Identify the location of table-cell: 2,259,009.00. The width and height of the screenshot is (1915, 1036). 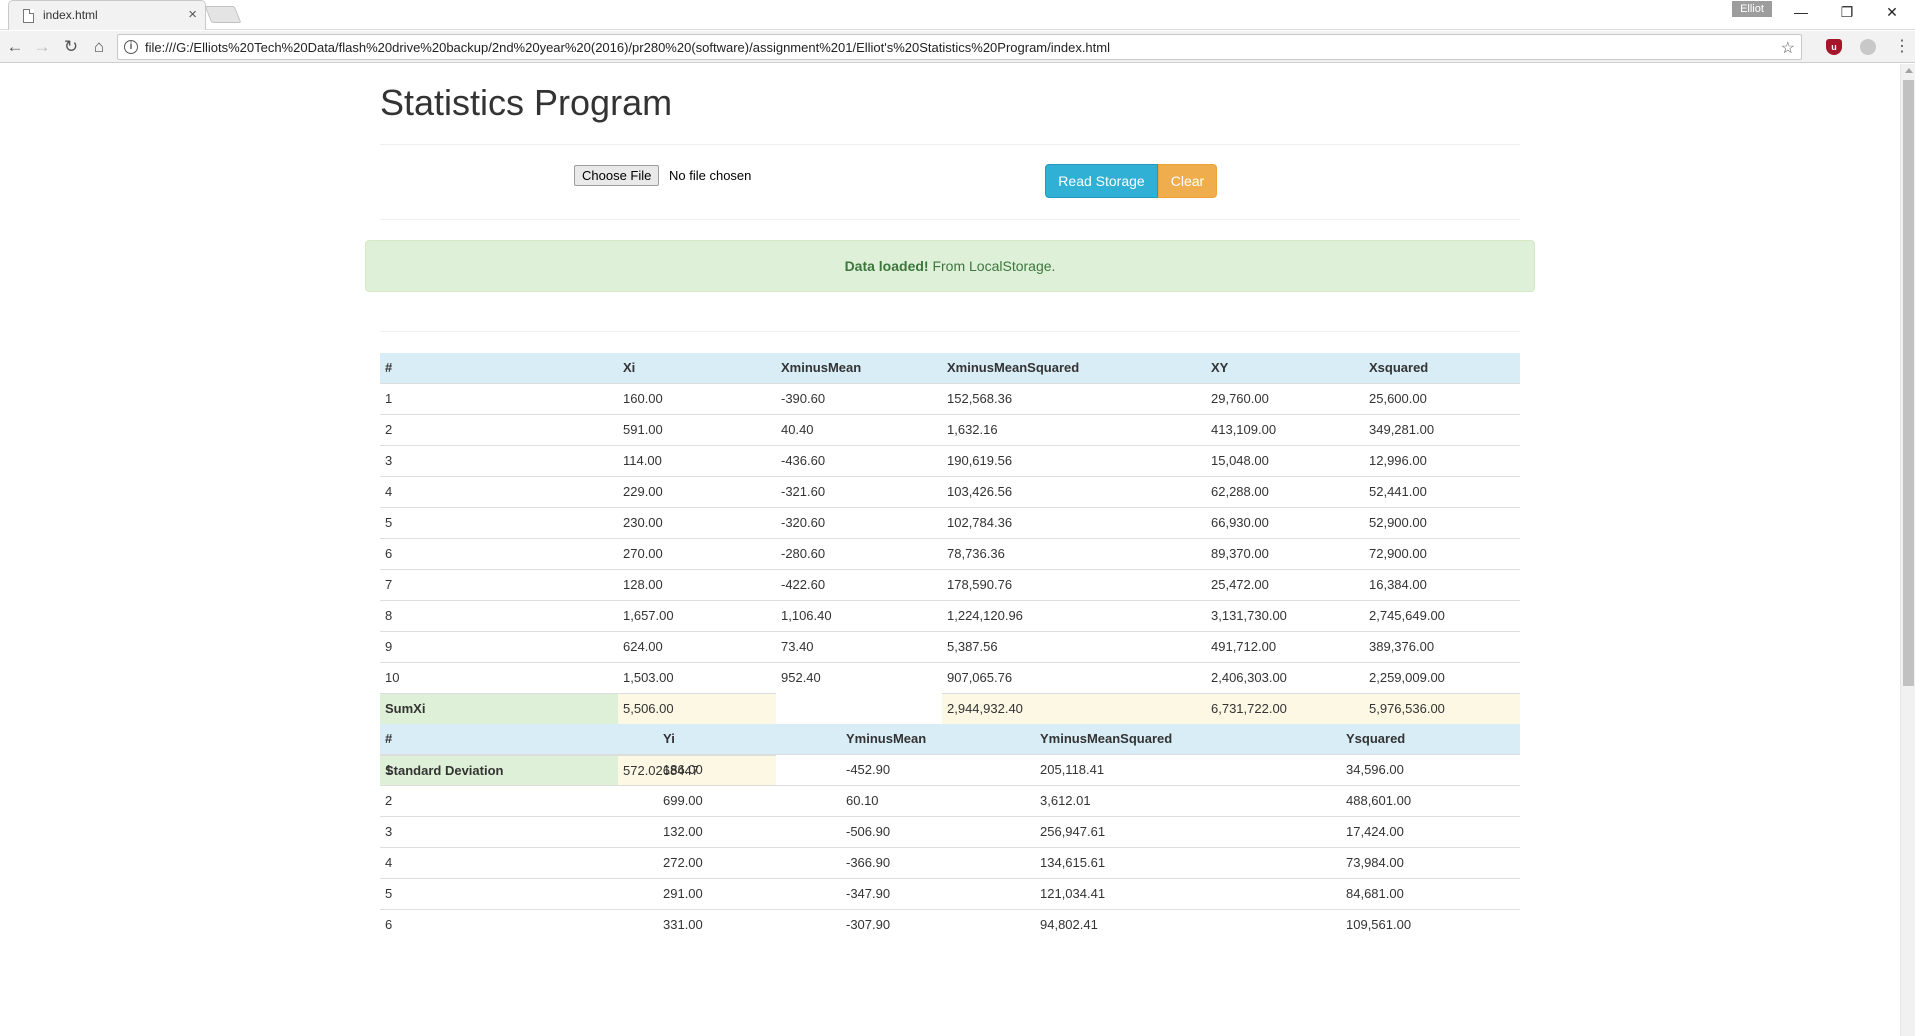
(1442, 677).